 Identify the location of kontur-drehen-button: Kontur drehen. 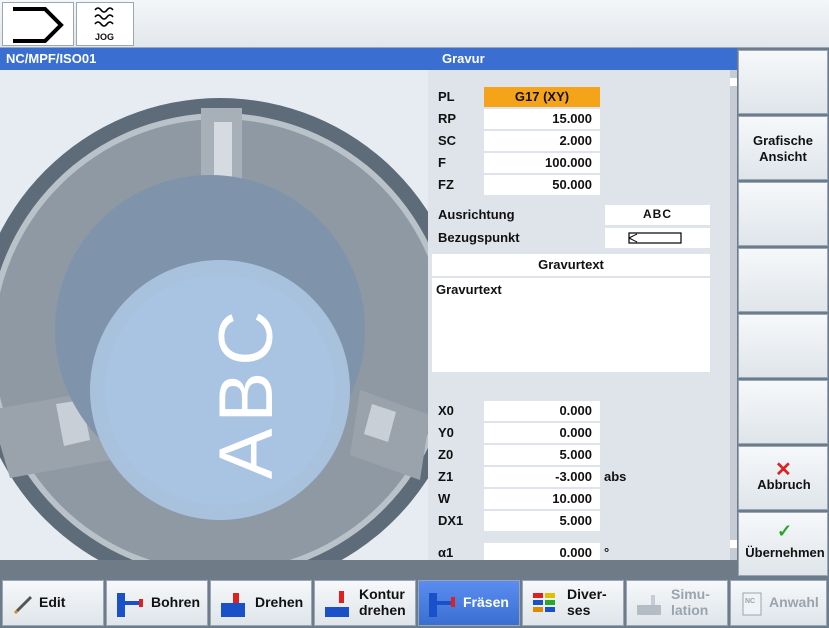
(365, 603).